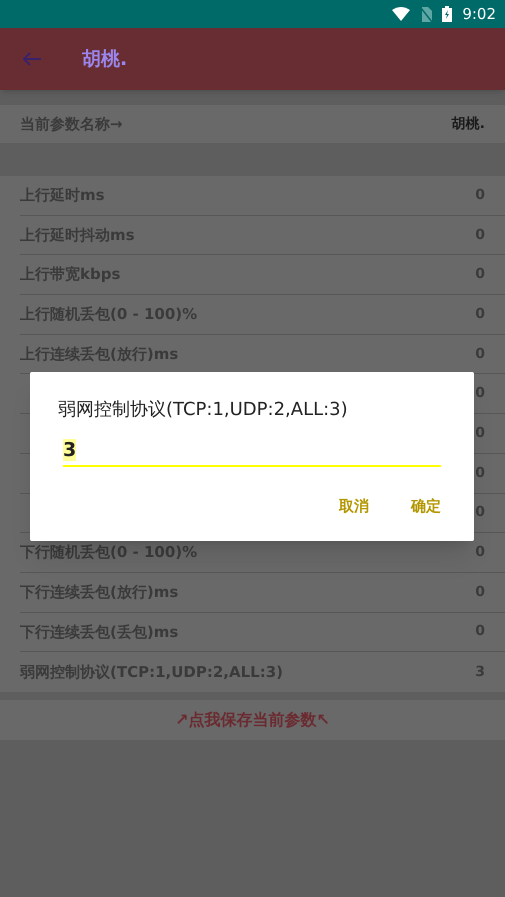 Image resolution: width=505 pixels, height=897 pixels. Describe the element at coordinates (401, 14) in the screenshot. I see `wifi-icon` at that location.